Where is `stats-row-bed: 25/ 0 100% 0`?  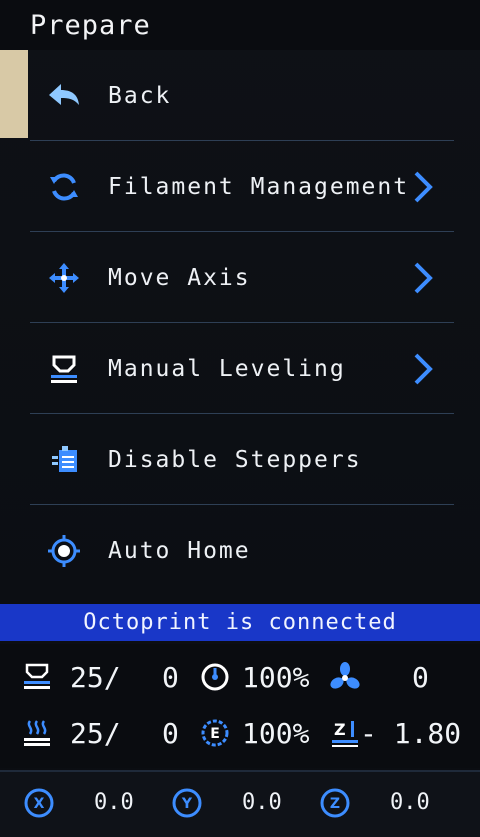
stats-row-bed: 25/ 0 100% 0 is located at coordinates (240, 677).